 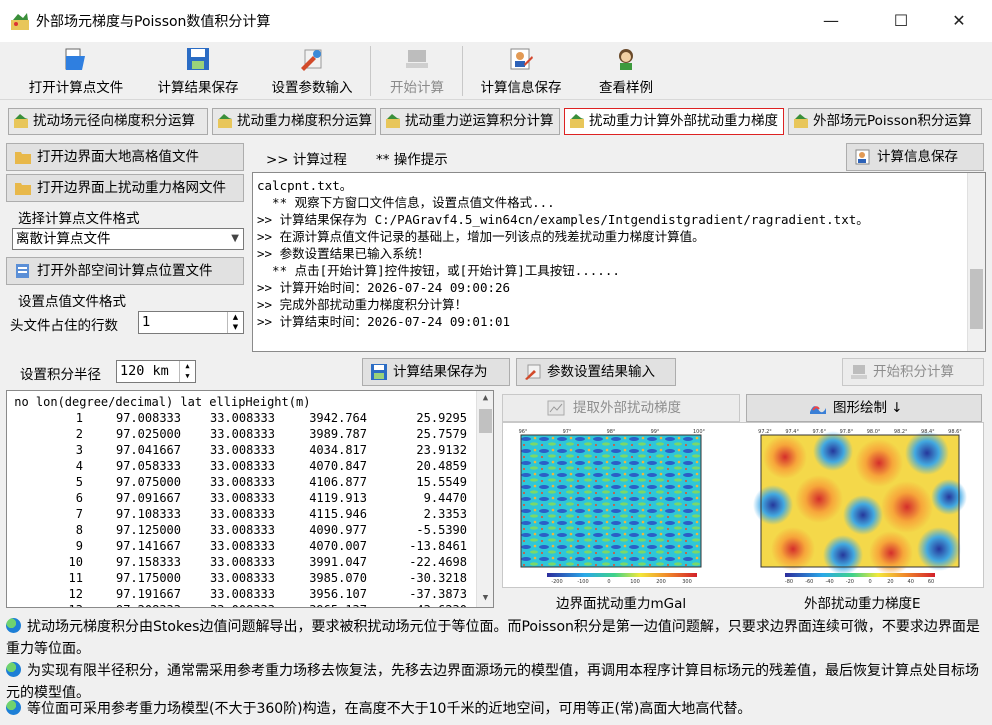 What do you see at coordinates (156, 371) in the screenshot?
I see `radius-stepper: 120 km ▲ ▼` at bounding box center [156, 371].